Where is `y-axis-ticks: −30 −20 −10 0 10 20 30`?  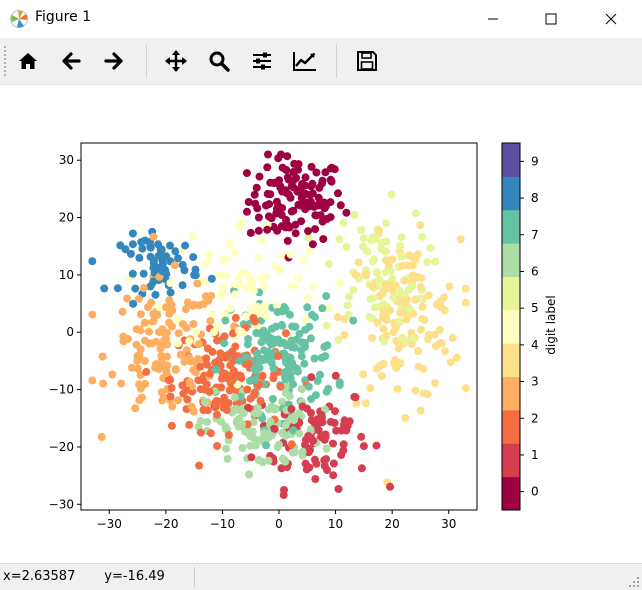 y-axis-ticks: −30 −20 −10 0 10 20 30 is located at coordinates (65, 332).